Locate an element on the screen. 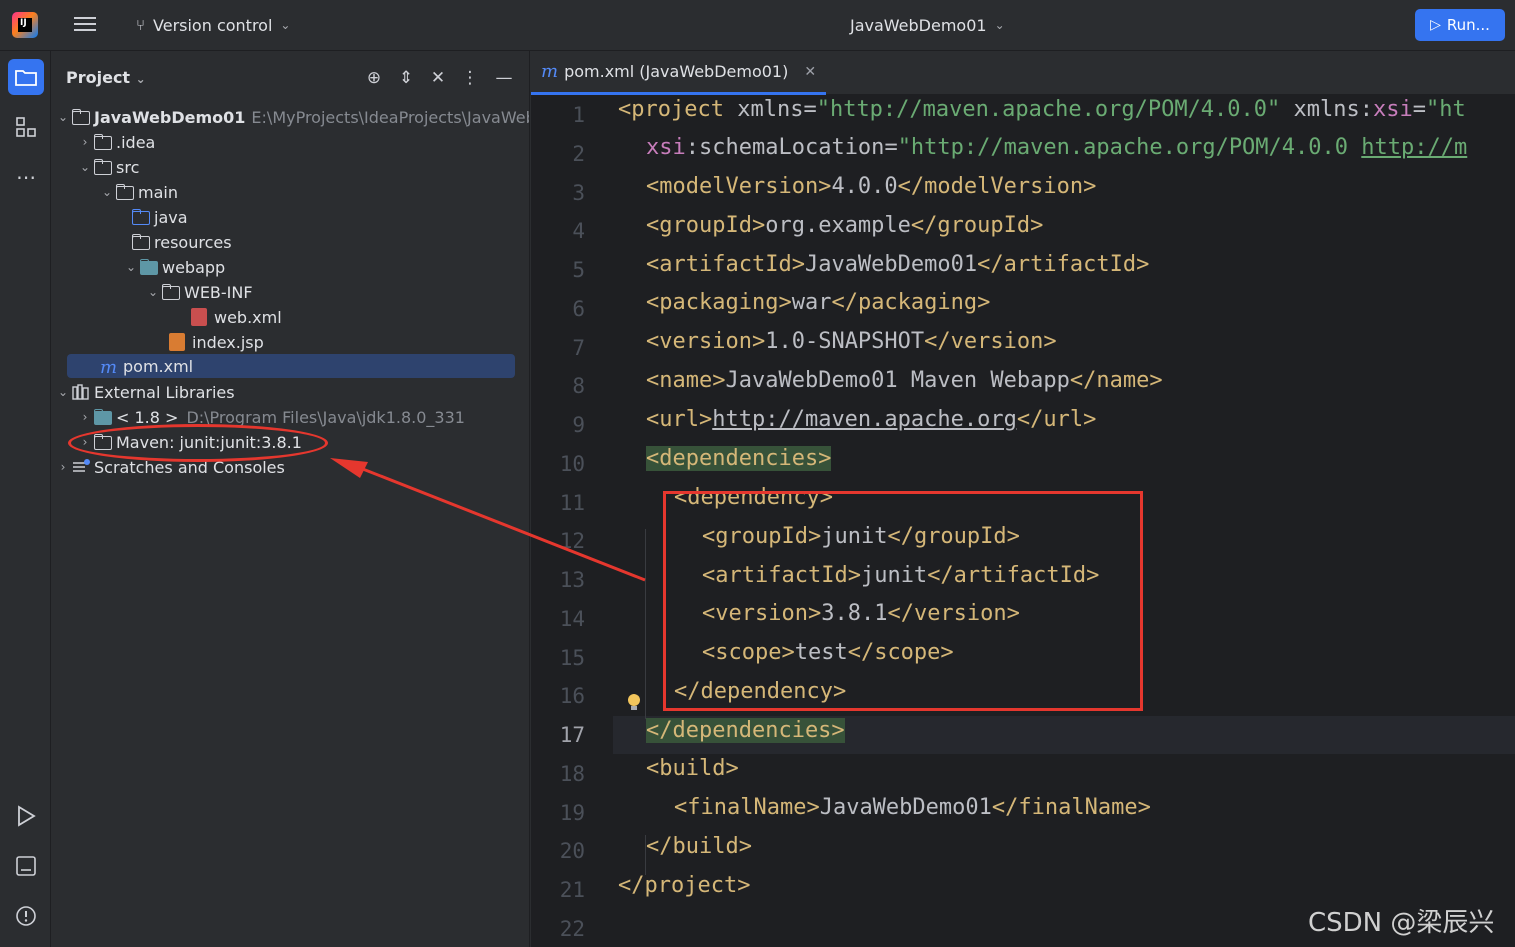 Image resolution: width=1515 pixels, height=947 pixels. tab-pom-xml: m pom.xml (JavaWebDemo01) ✕ is located at coordinates (679, 73).